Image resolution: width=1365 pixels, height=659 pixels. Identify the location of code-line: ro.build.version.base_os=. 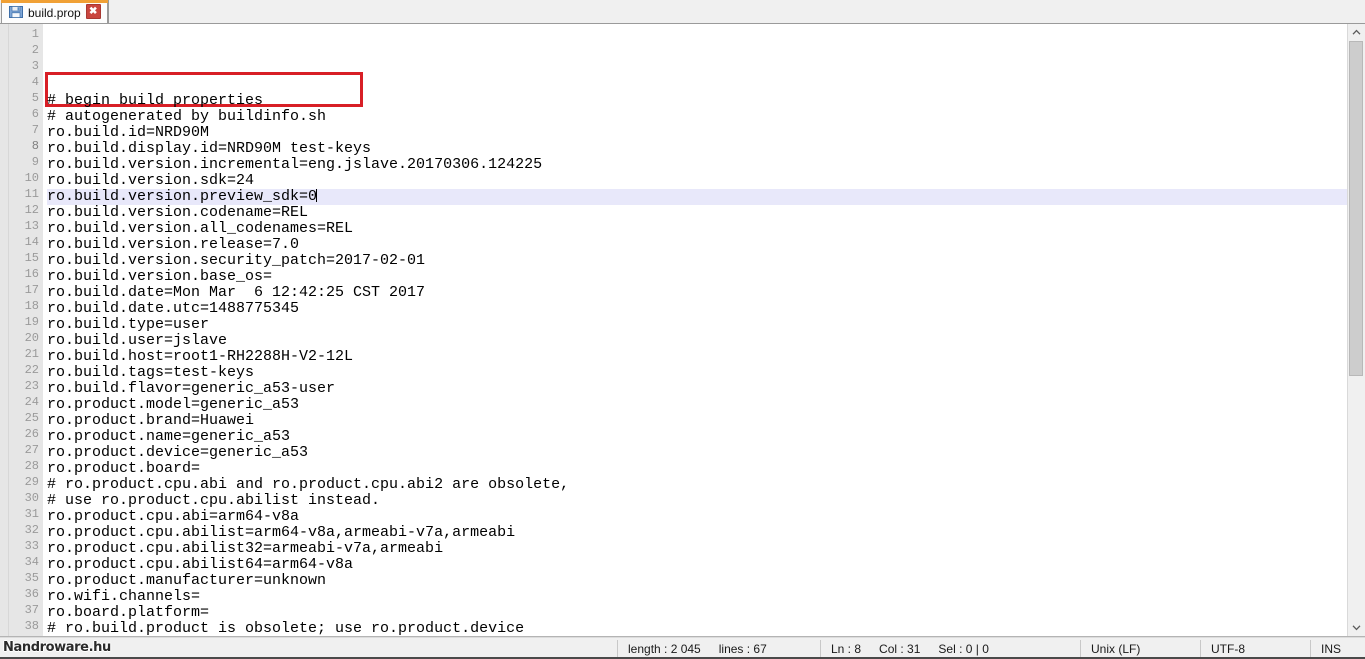
(697, 277).